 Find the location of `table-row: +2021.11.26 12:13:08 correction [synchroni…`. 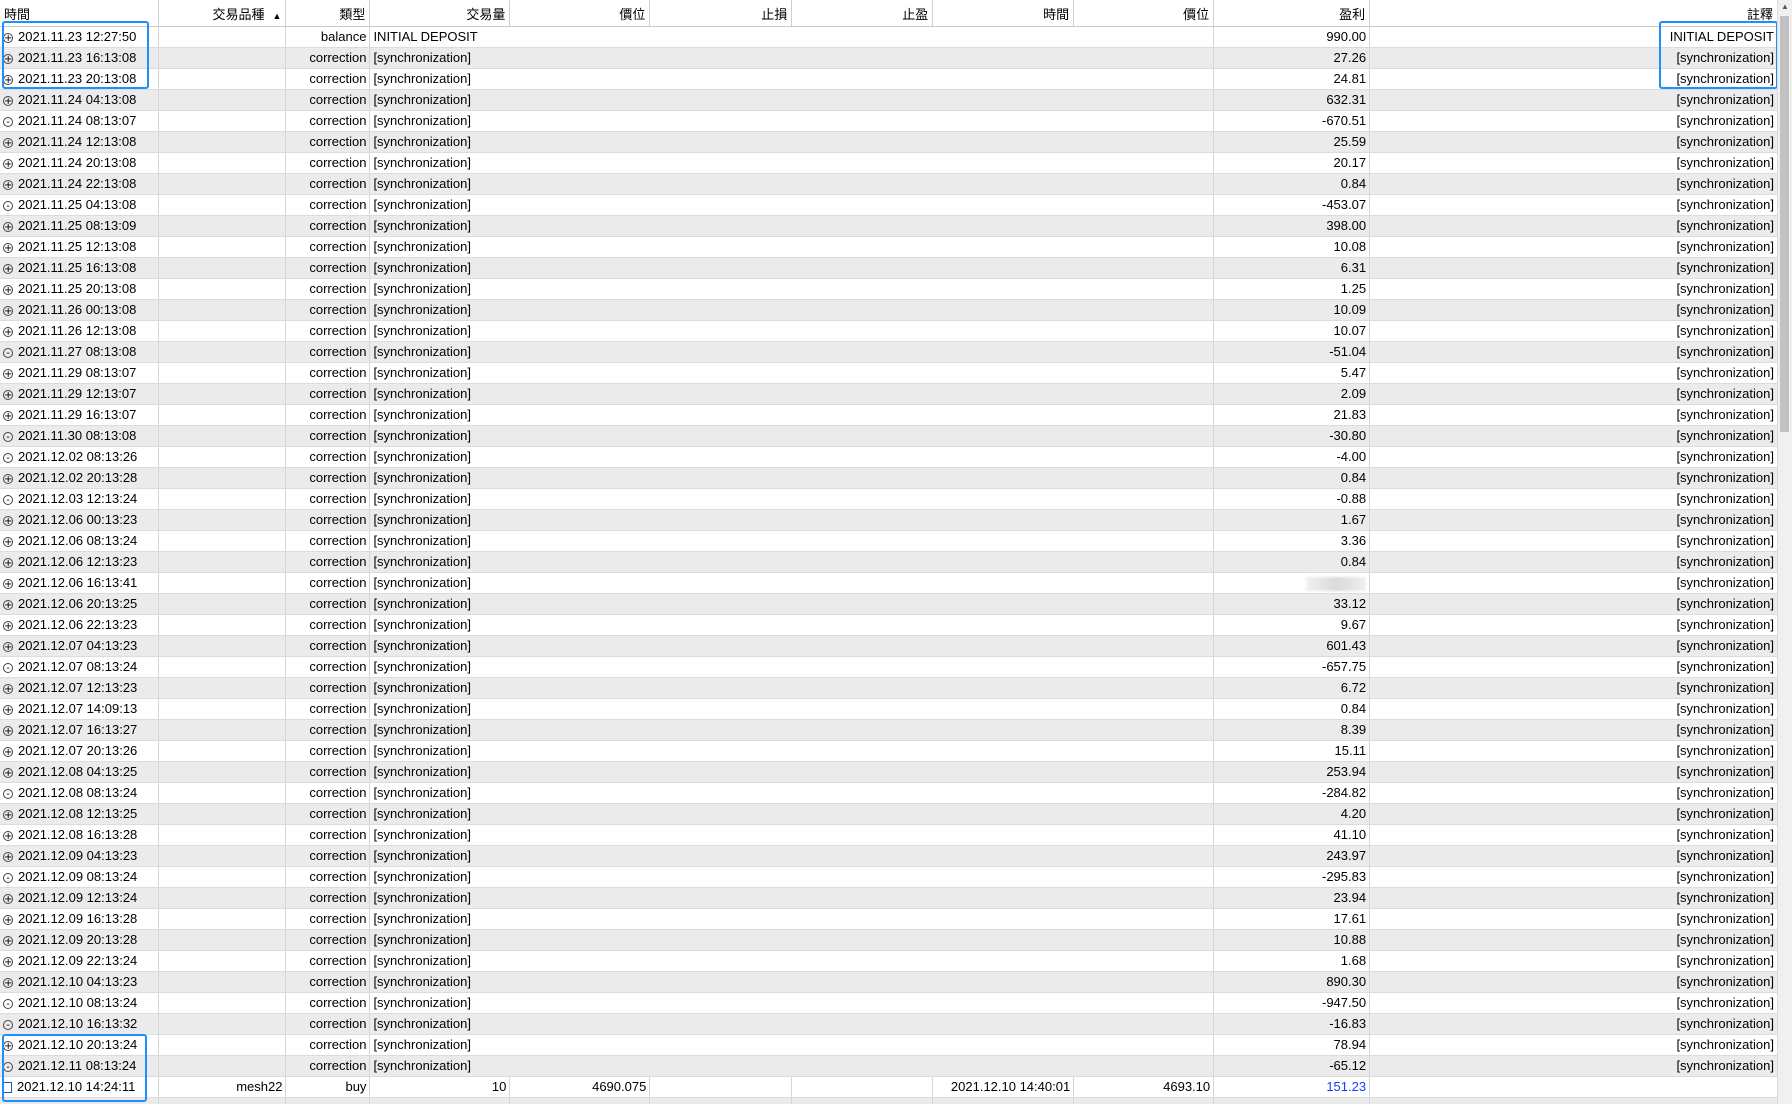

table-row: +2021.11.26 12:13:08 correction [synchroni… is located at coordinates (889, 331).